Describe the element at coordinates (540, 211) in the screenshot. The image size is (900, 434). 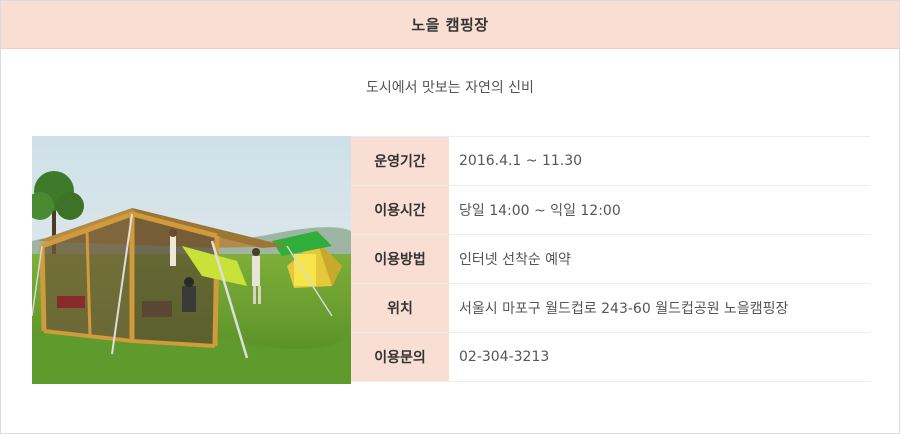
I see `info-value: 당일 14:00 ~ 익일 12:00` at that location.